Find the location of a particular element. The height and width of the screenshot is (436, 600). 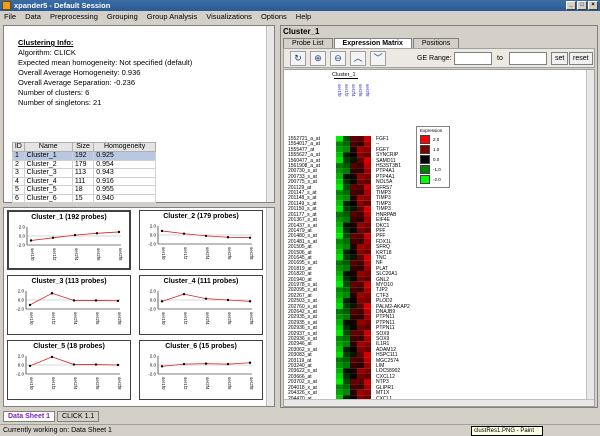

chevron-down-icon: ﹀ is located at coordinates (378, 58).